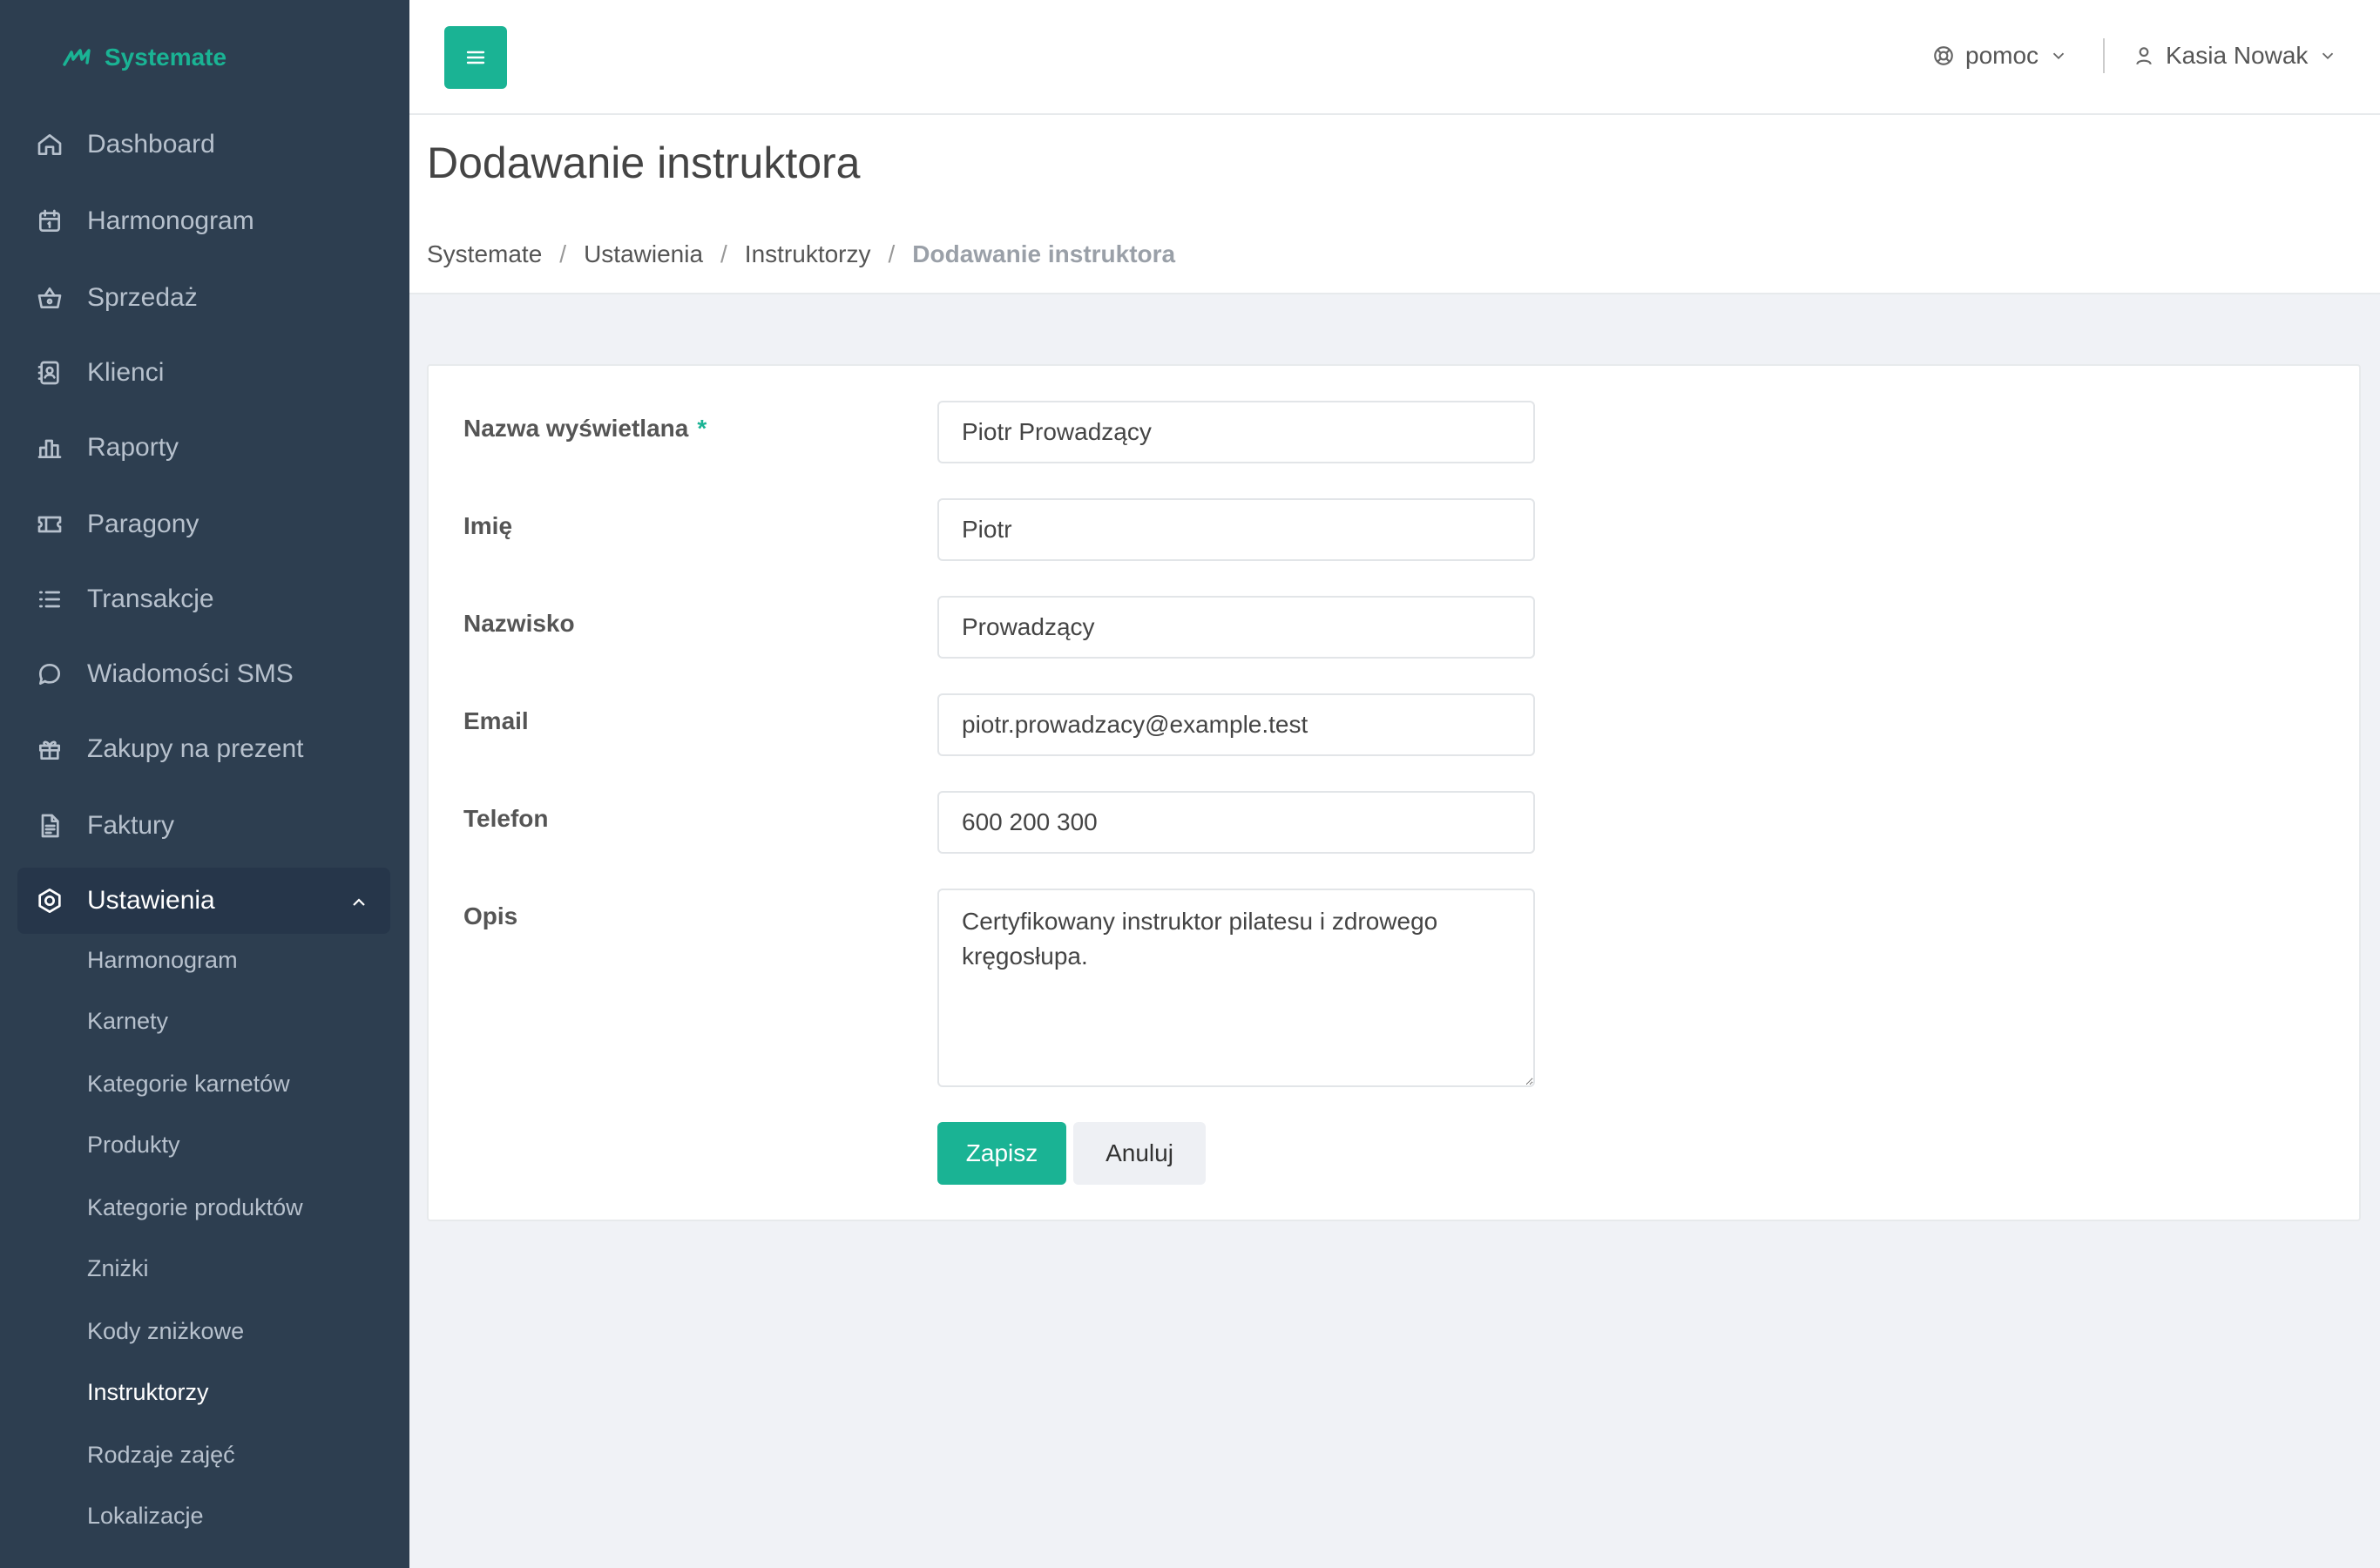  I want to click on sidebar-item-transactions: Transakcje, so click(204, 599).